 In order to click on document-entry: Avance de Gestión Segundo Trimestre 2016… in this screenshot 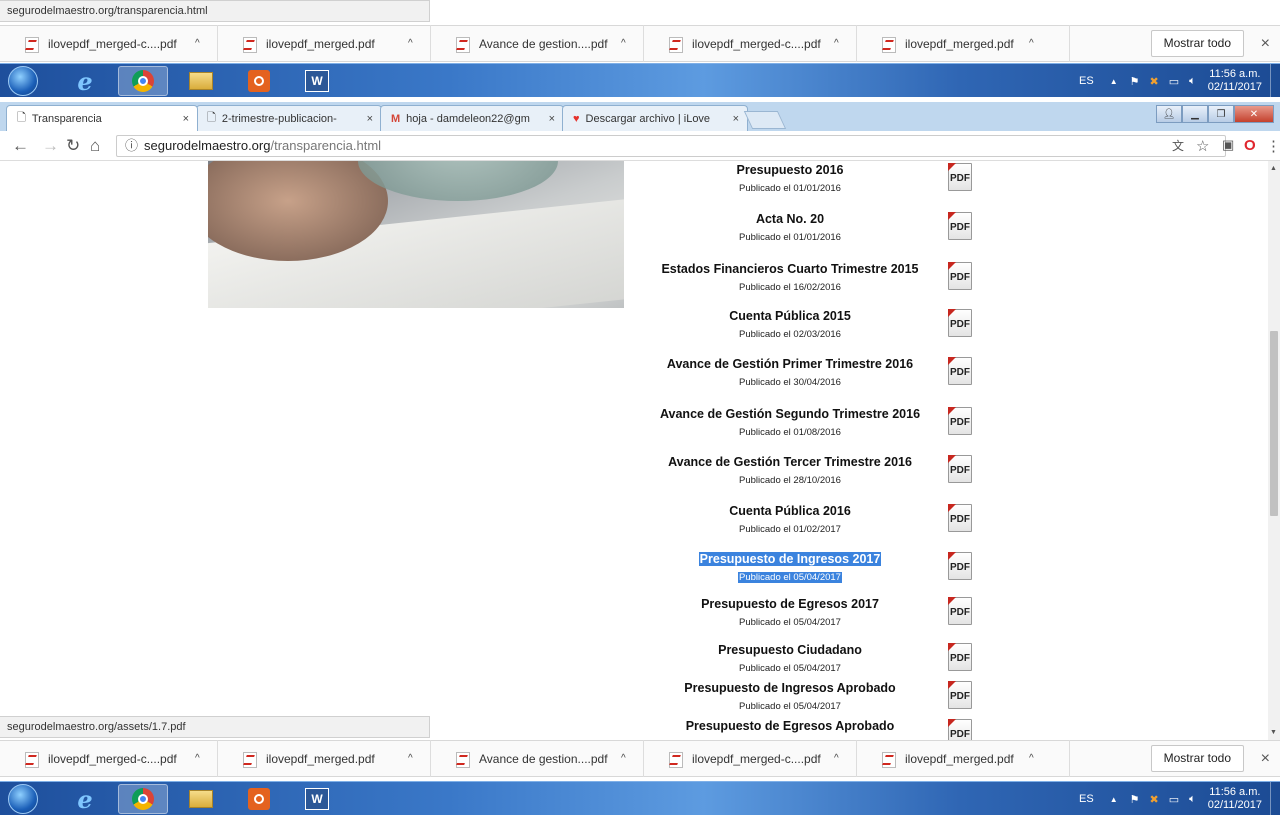, I will do `click(790, 422)`.